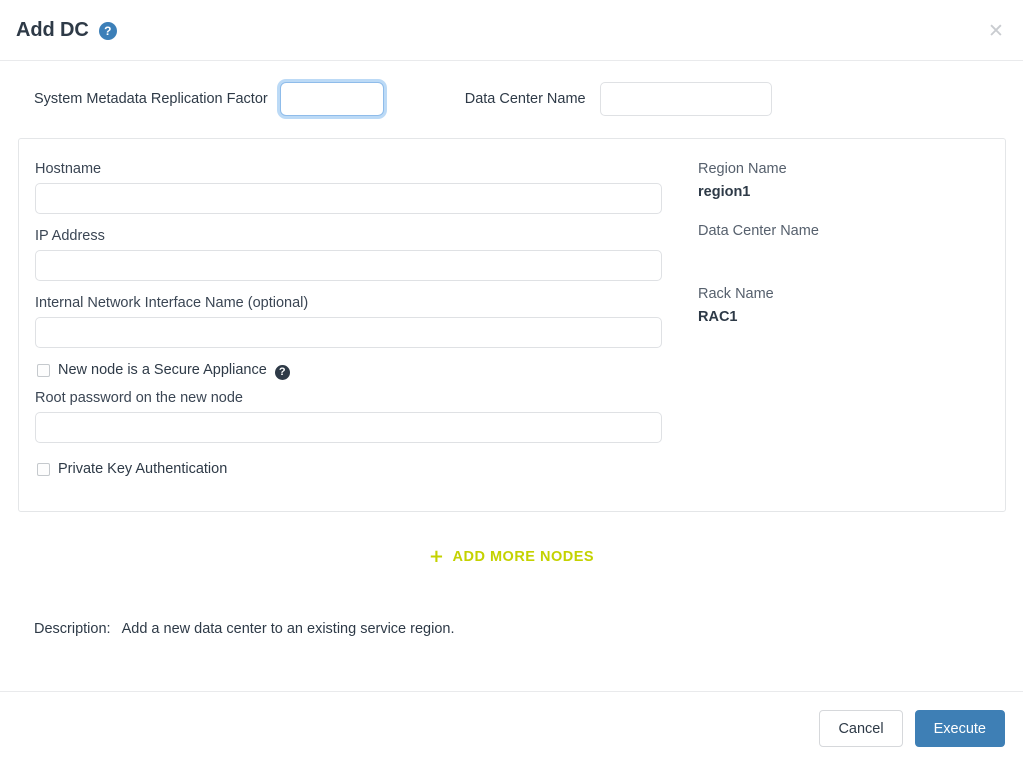  What do you see at coordinates (436, 556) in the screenshot?
I see `plus-icon: +` at bounding box center [436, 556].